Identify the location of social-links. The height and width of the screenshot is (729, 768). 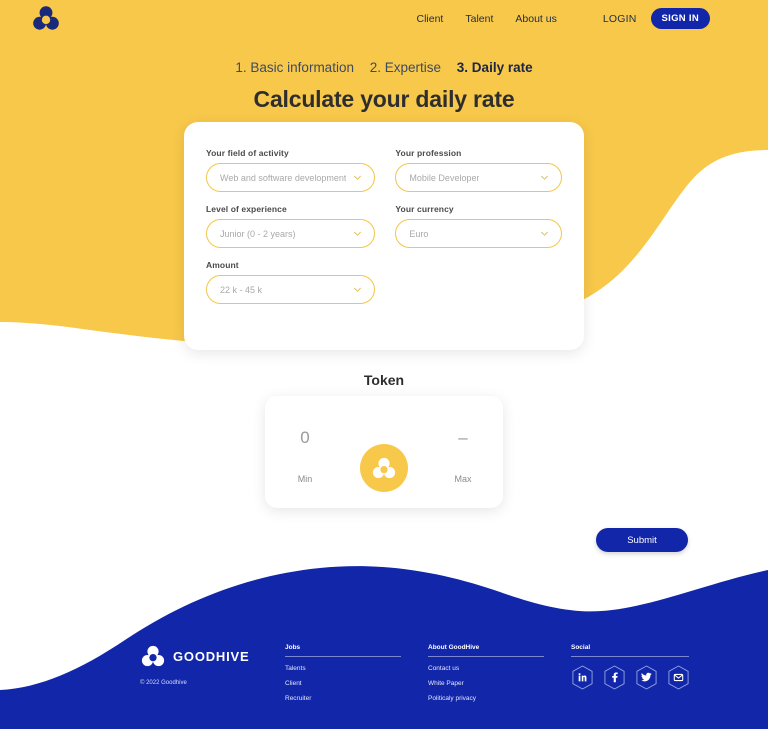
(636, 677).